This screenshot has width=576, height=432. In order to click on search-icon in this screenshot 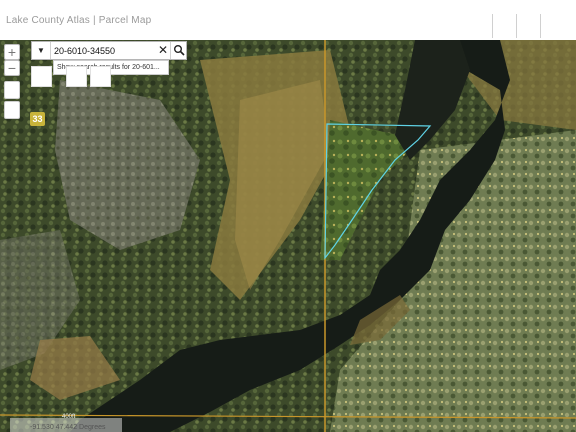, I will do `click(179, 50)`.